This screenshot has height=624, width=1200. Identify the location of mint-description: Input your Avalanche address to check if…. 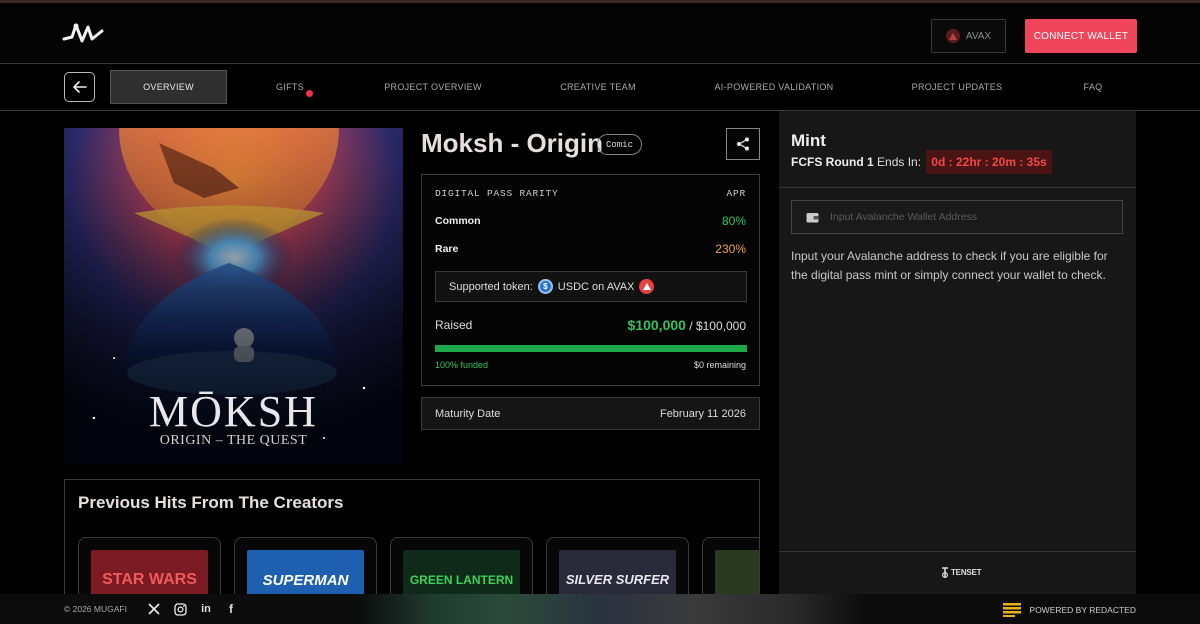
(949, 265).